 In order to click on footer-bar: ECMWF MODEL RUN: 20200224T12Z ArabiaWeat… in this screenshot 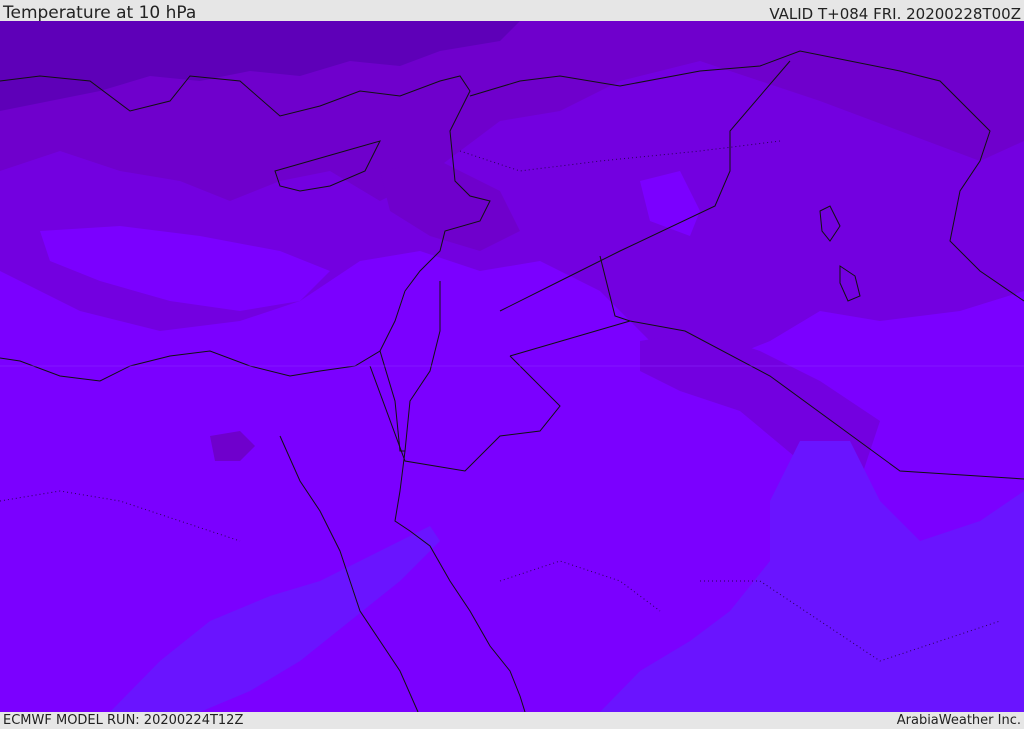, I will do `click(512, 720)`.